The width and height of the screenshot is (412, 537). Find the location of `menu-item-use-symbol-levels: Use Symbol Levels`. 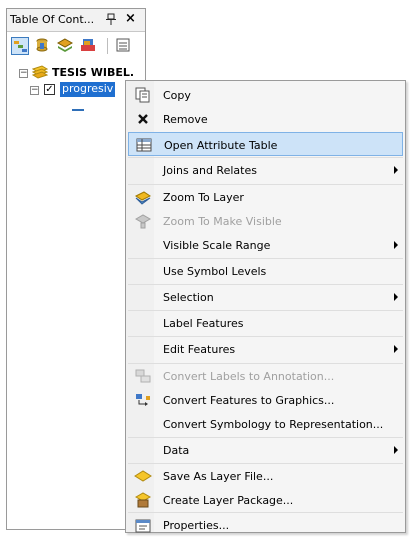

menu-item-use-symbol-levels: Use Symbol Levels is located at coordinates (265, 270).